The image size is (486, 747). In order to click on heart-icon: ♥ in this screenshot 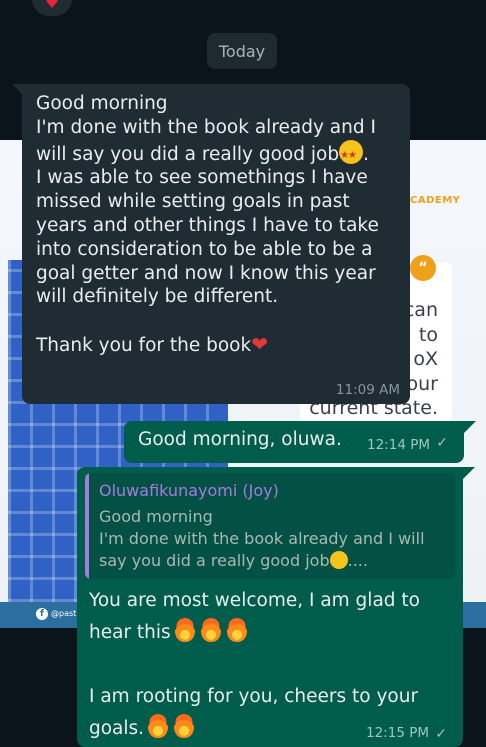, I will do `click(52, 6)`.